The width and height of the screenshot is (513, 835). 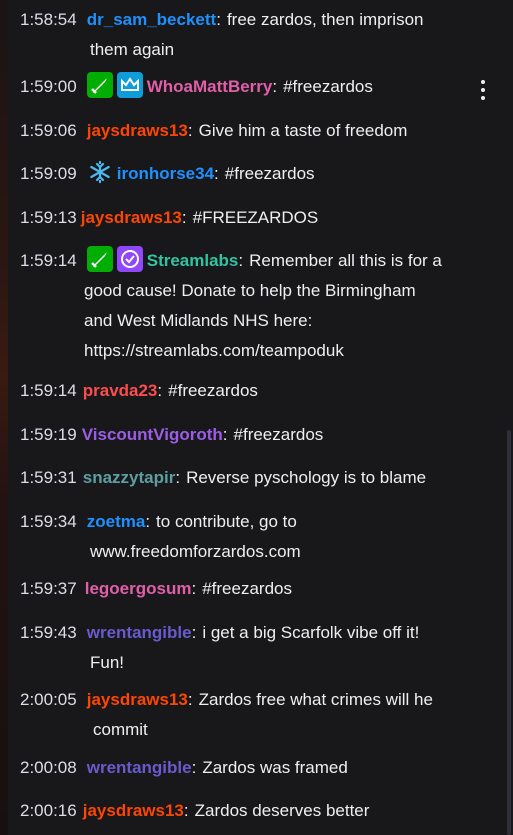 What do you see at coordinates (48, 767) in the screenshot?
I see `timestamp: 2:00:08` at bounding box center [48, 767].